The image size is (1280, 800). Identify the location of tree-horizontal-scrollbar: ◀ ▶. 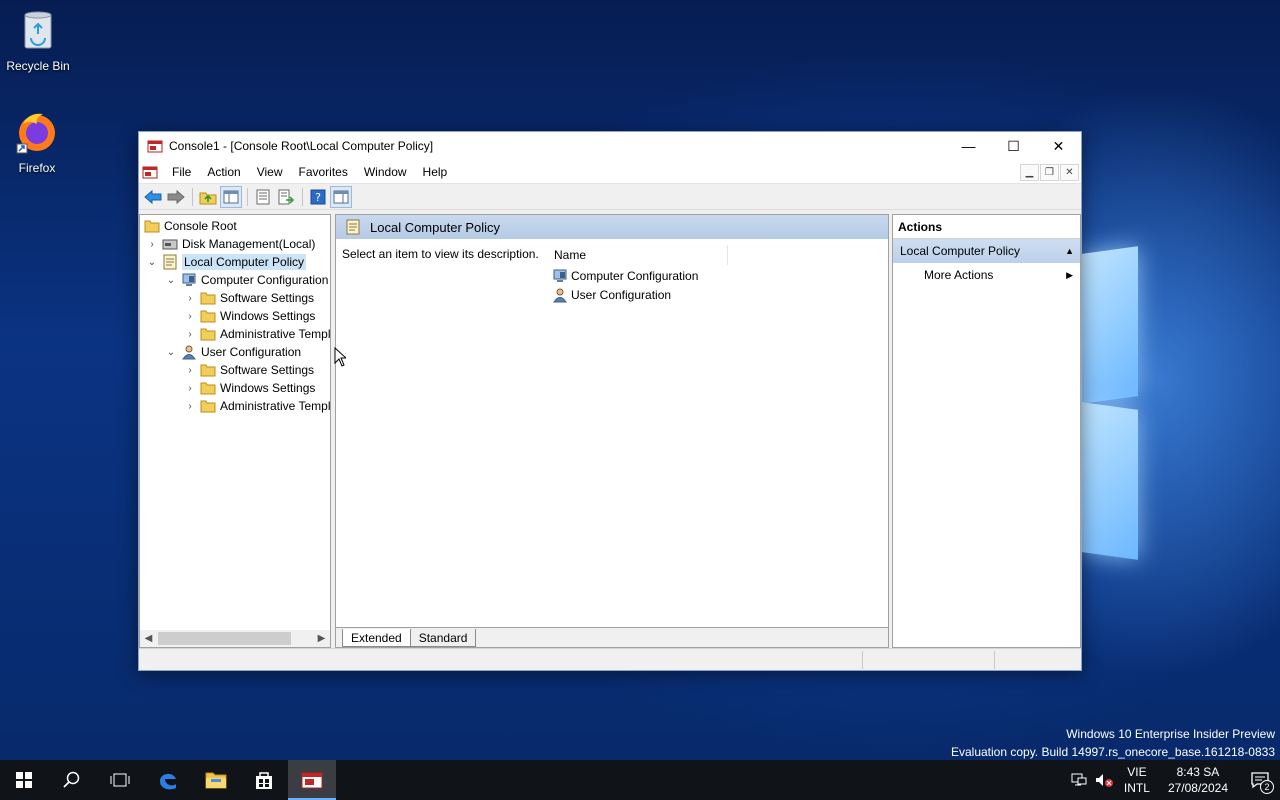
(235, 638).